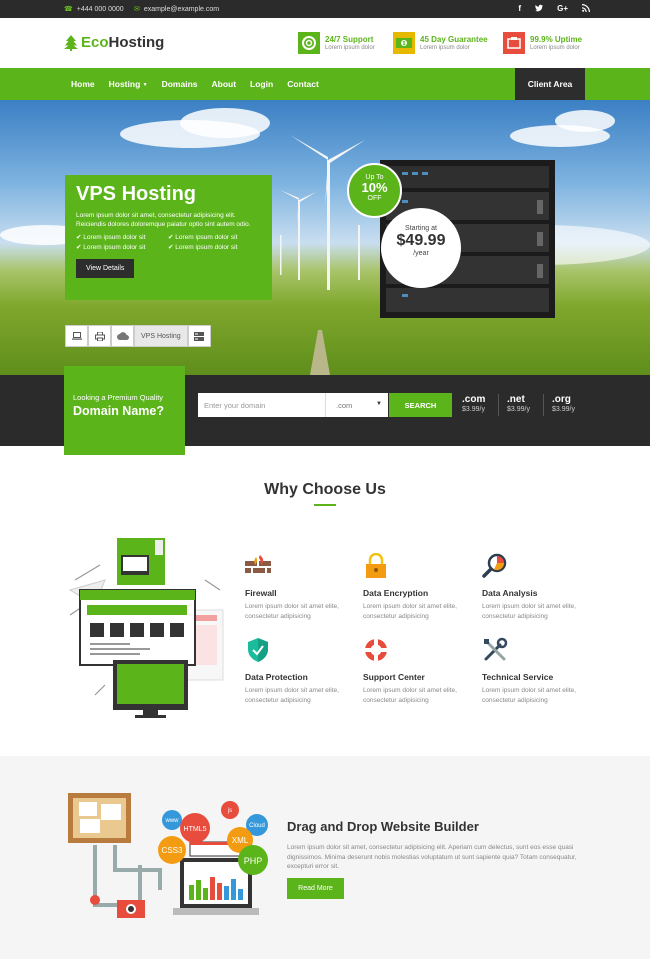  I want to click on rss-icon, so click(586, 9).